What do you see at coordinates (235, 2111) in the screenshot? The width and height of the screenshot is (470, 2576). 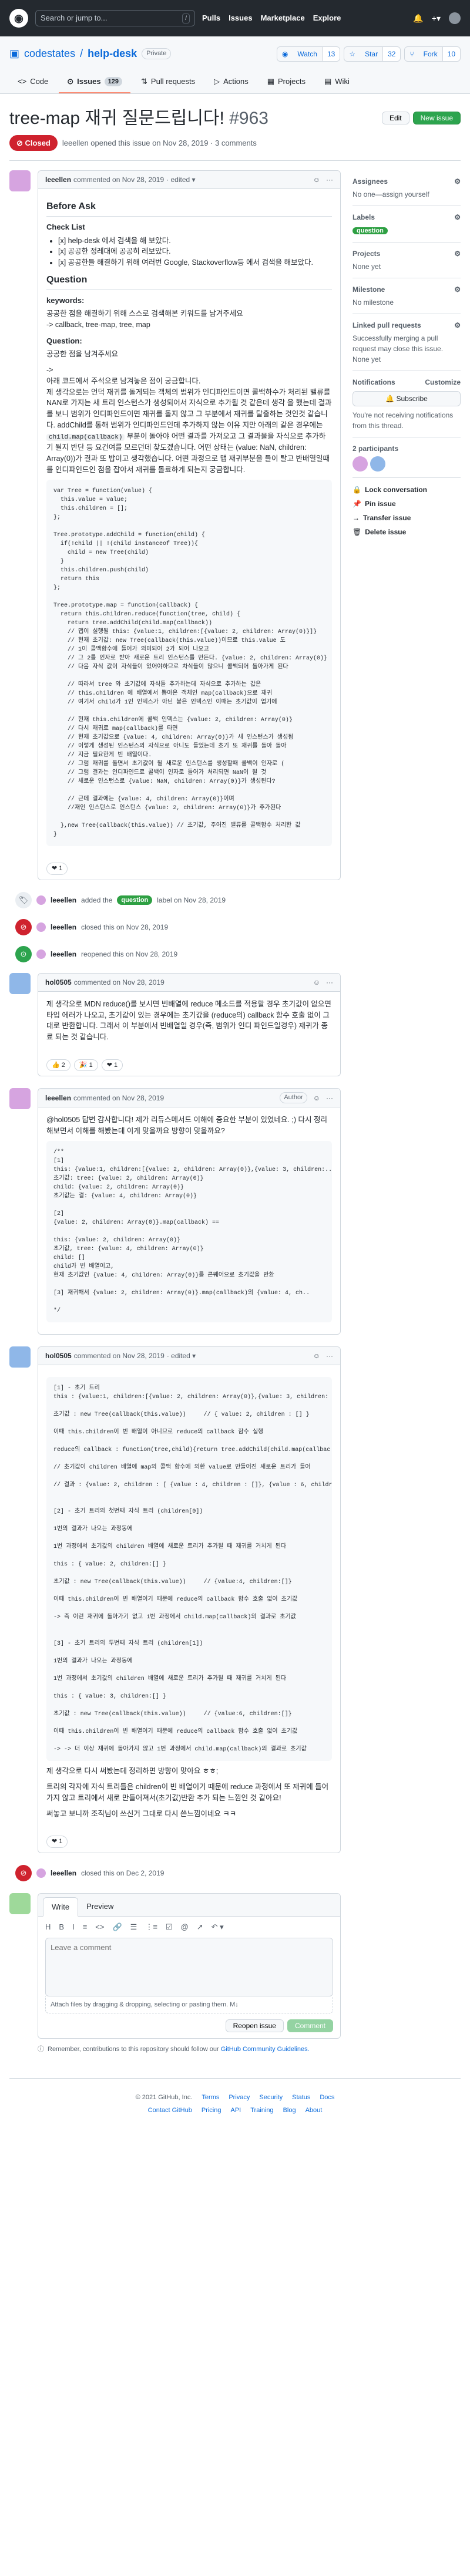 I see `footer-link-api: API` at bounding box center [235, 2111].